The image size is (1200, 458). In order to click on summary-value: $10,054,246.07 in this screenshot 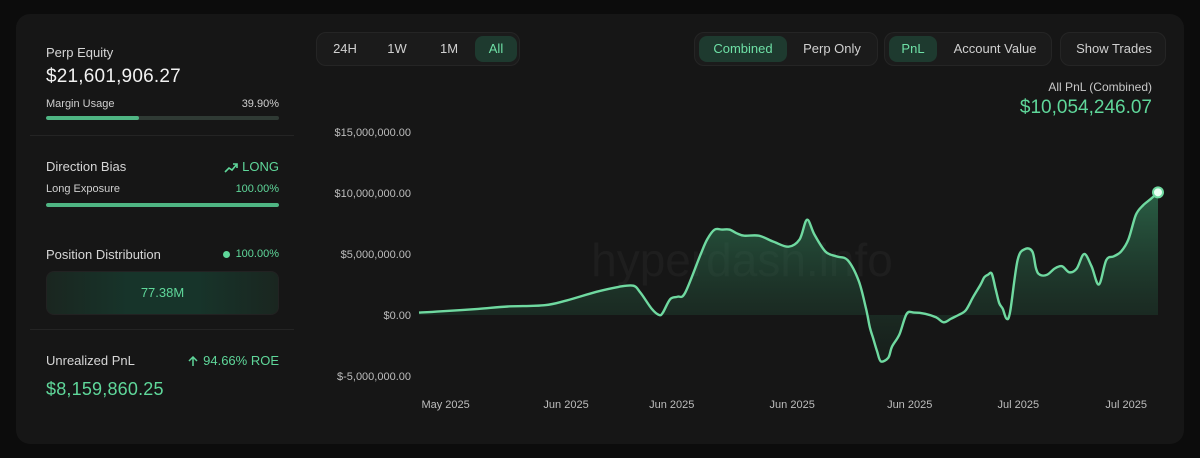, I will do `click(1085, 107)`.